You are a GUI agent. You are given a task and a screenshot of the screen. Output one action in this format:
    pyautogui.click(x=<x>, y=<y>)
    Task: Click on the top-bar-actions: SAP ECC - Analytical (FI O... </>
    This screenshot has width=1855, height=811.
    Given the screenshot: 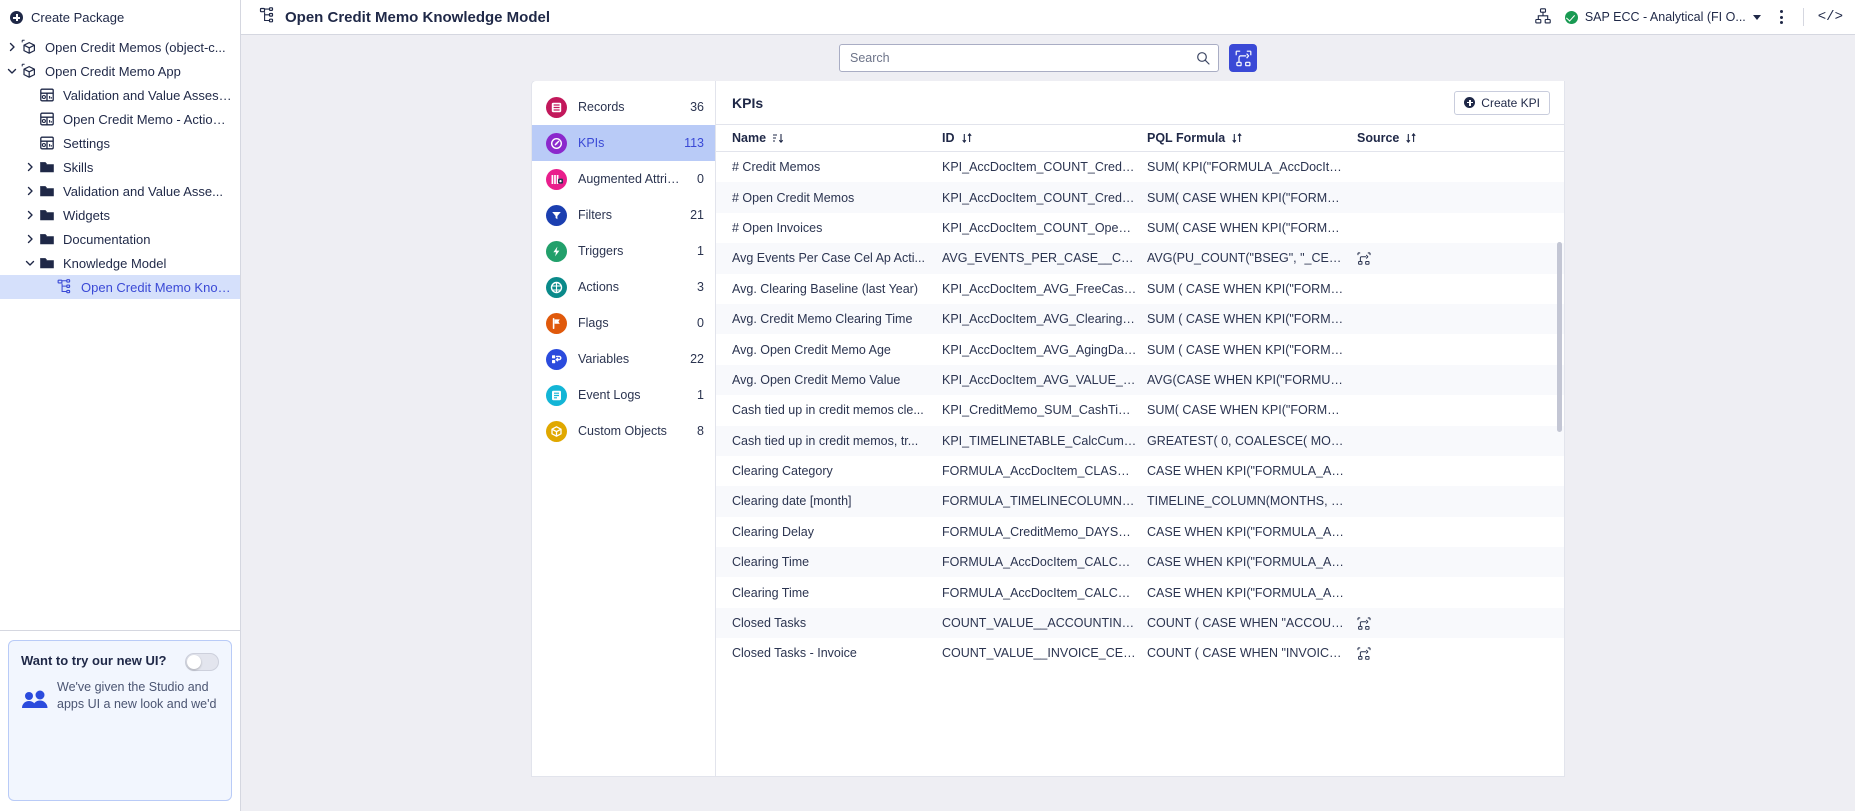 What is the action you would take?
    pyautogui.click(x=1689, y=17)
    